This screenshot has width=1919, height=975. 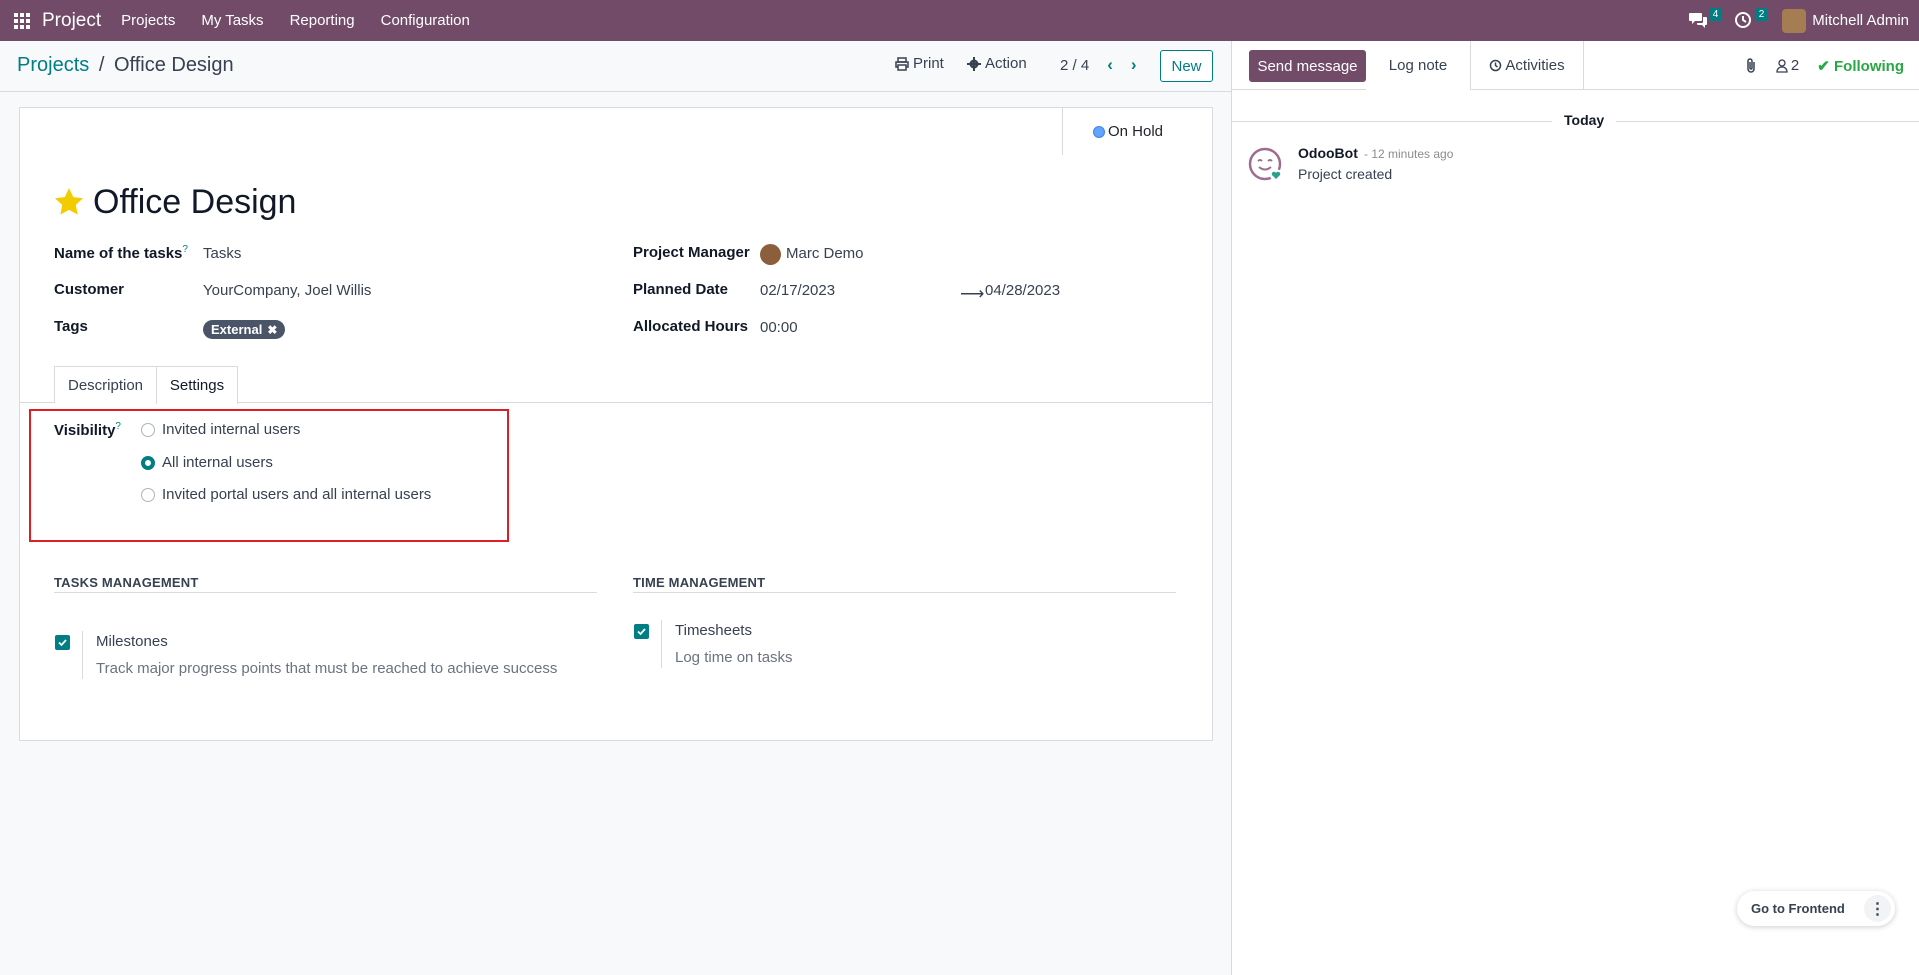 What do you see at coordinates (1409, 154) in the screenshot?
I see `message-timestamp: - 12 minutes ago` at bounding box center [1409, 154].